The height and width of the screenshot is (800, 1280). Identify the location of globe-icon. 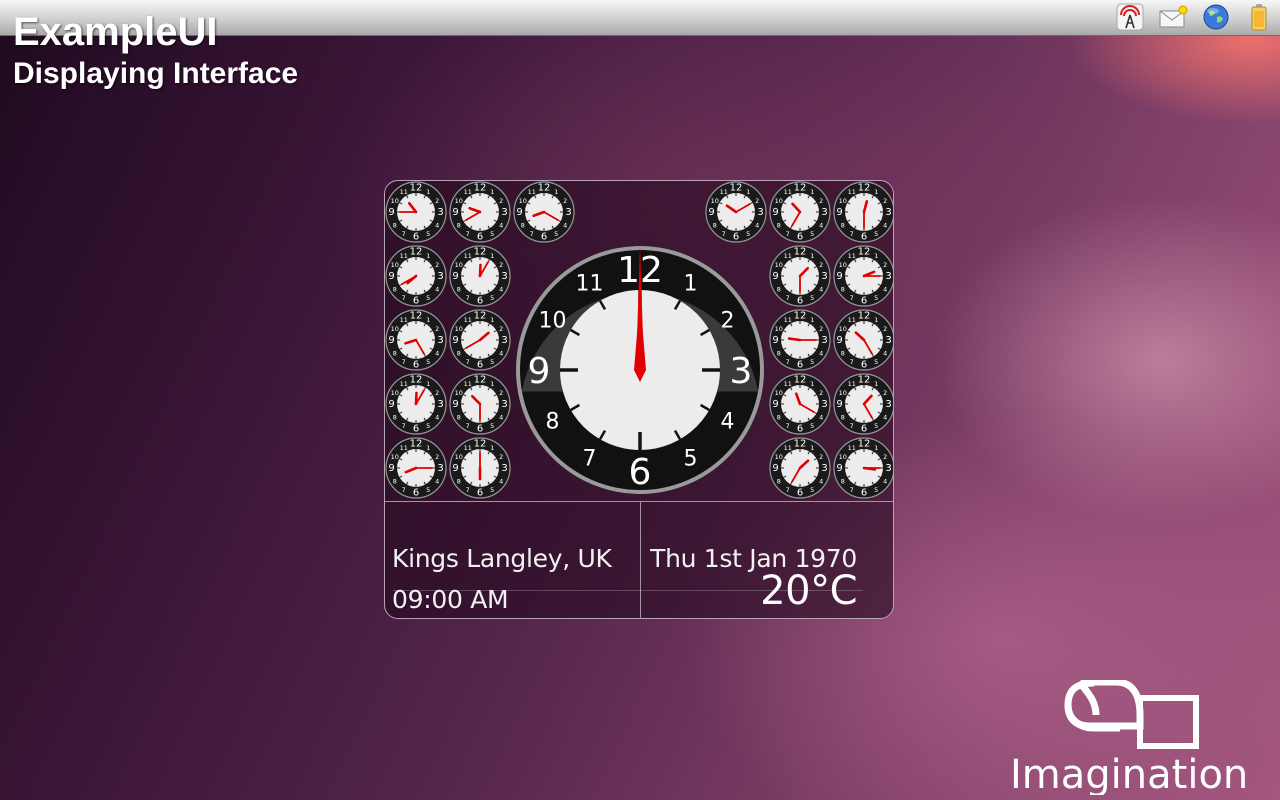
(1216, 17).